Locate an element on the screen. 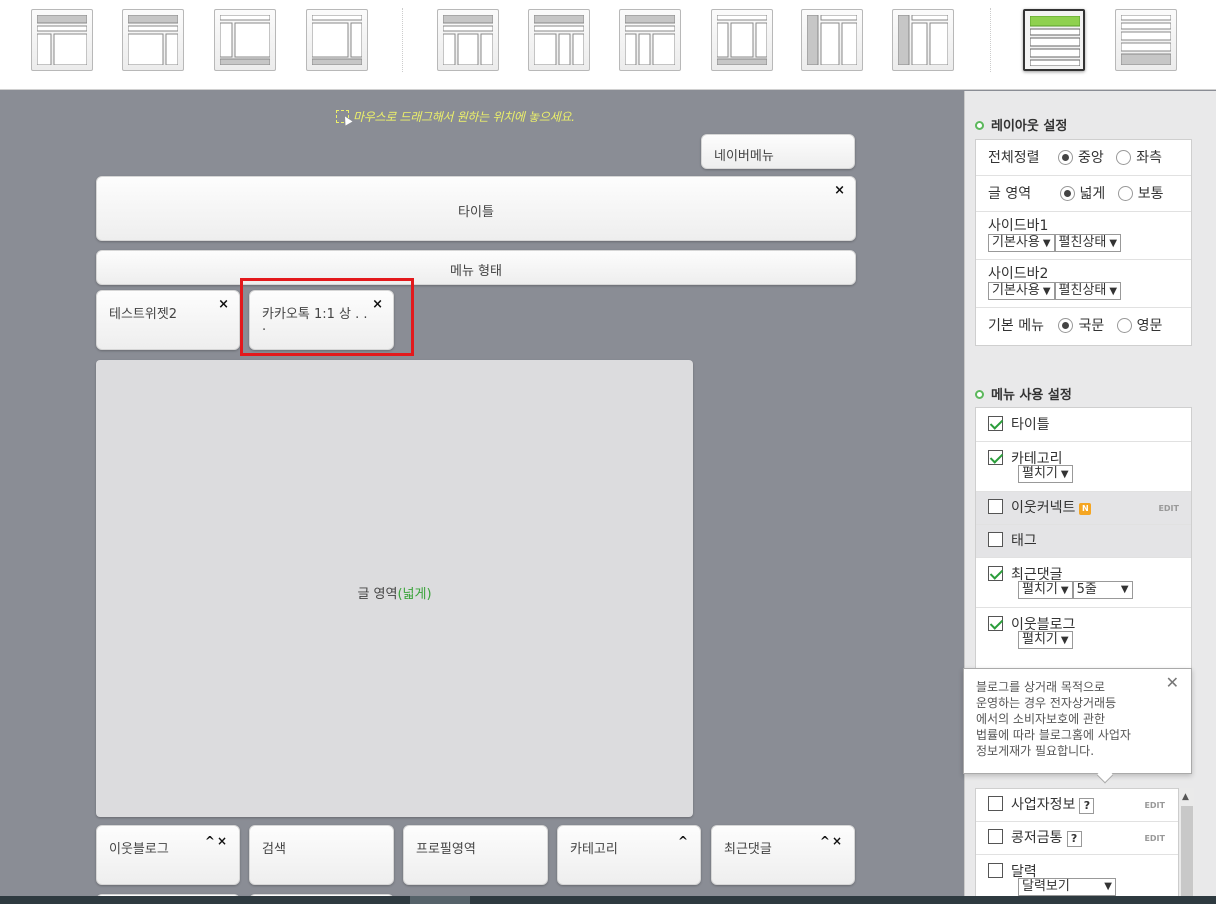  calendar-view-select: 달력보기 ▼ is located at coordinates (1067, 887).